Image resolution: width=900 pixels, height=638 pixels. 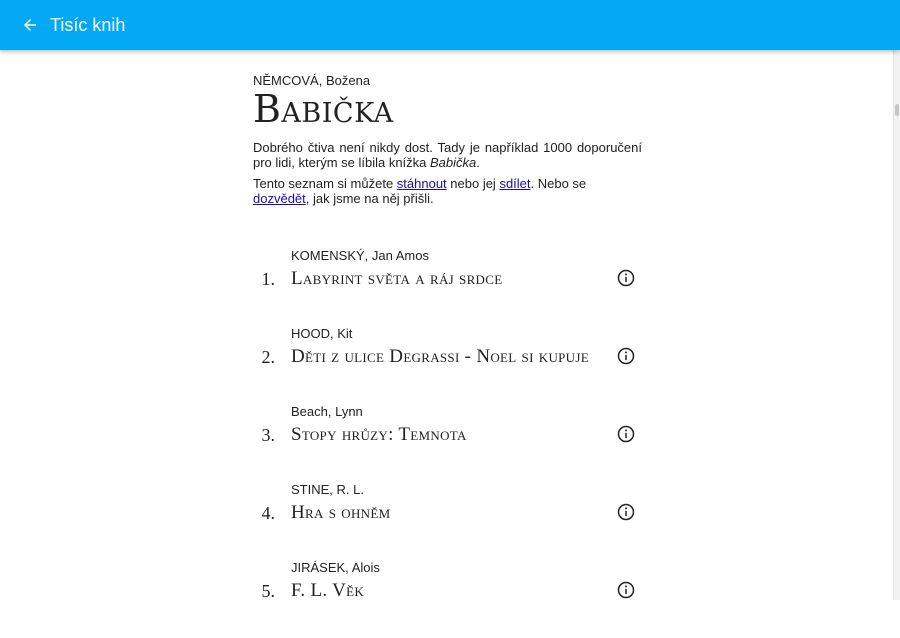 I want to click on item-author: JIRÁSEK, Alois, so click(x=335, y=567).